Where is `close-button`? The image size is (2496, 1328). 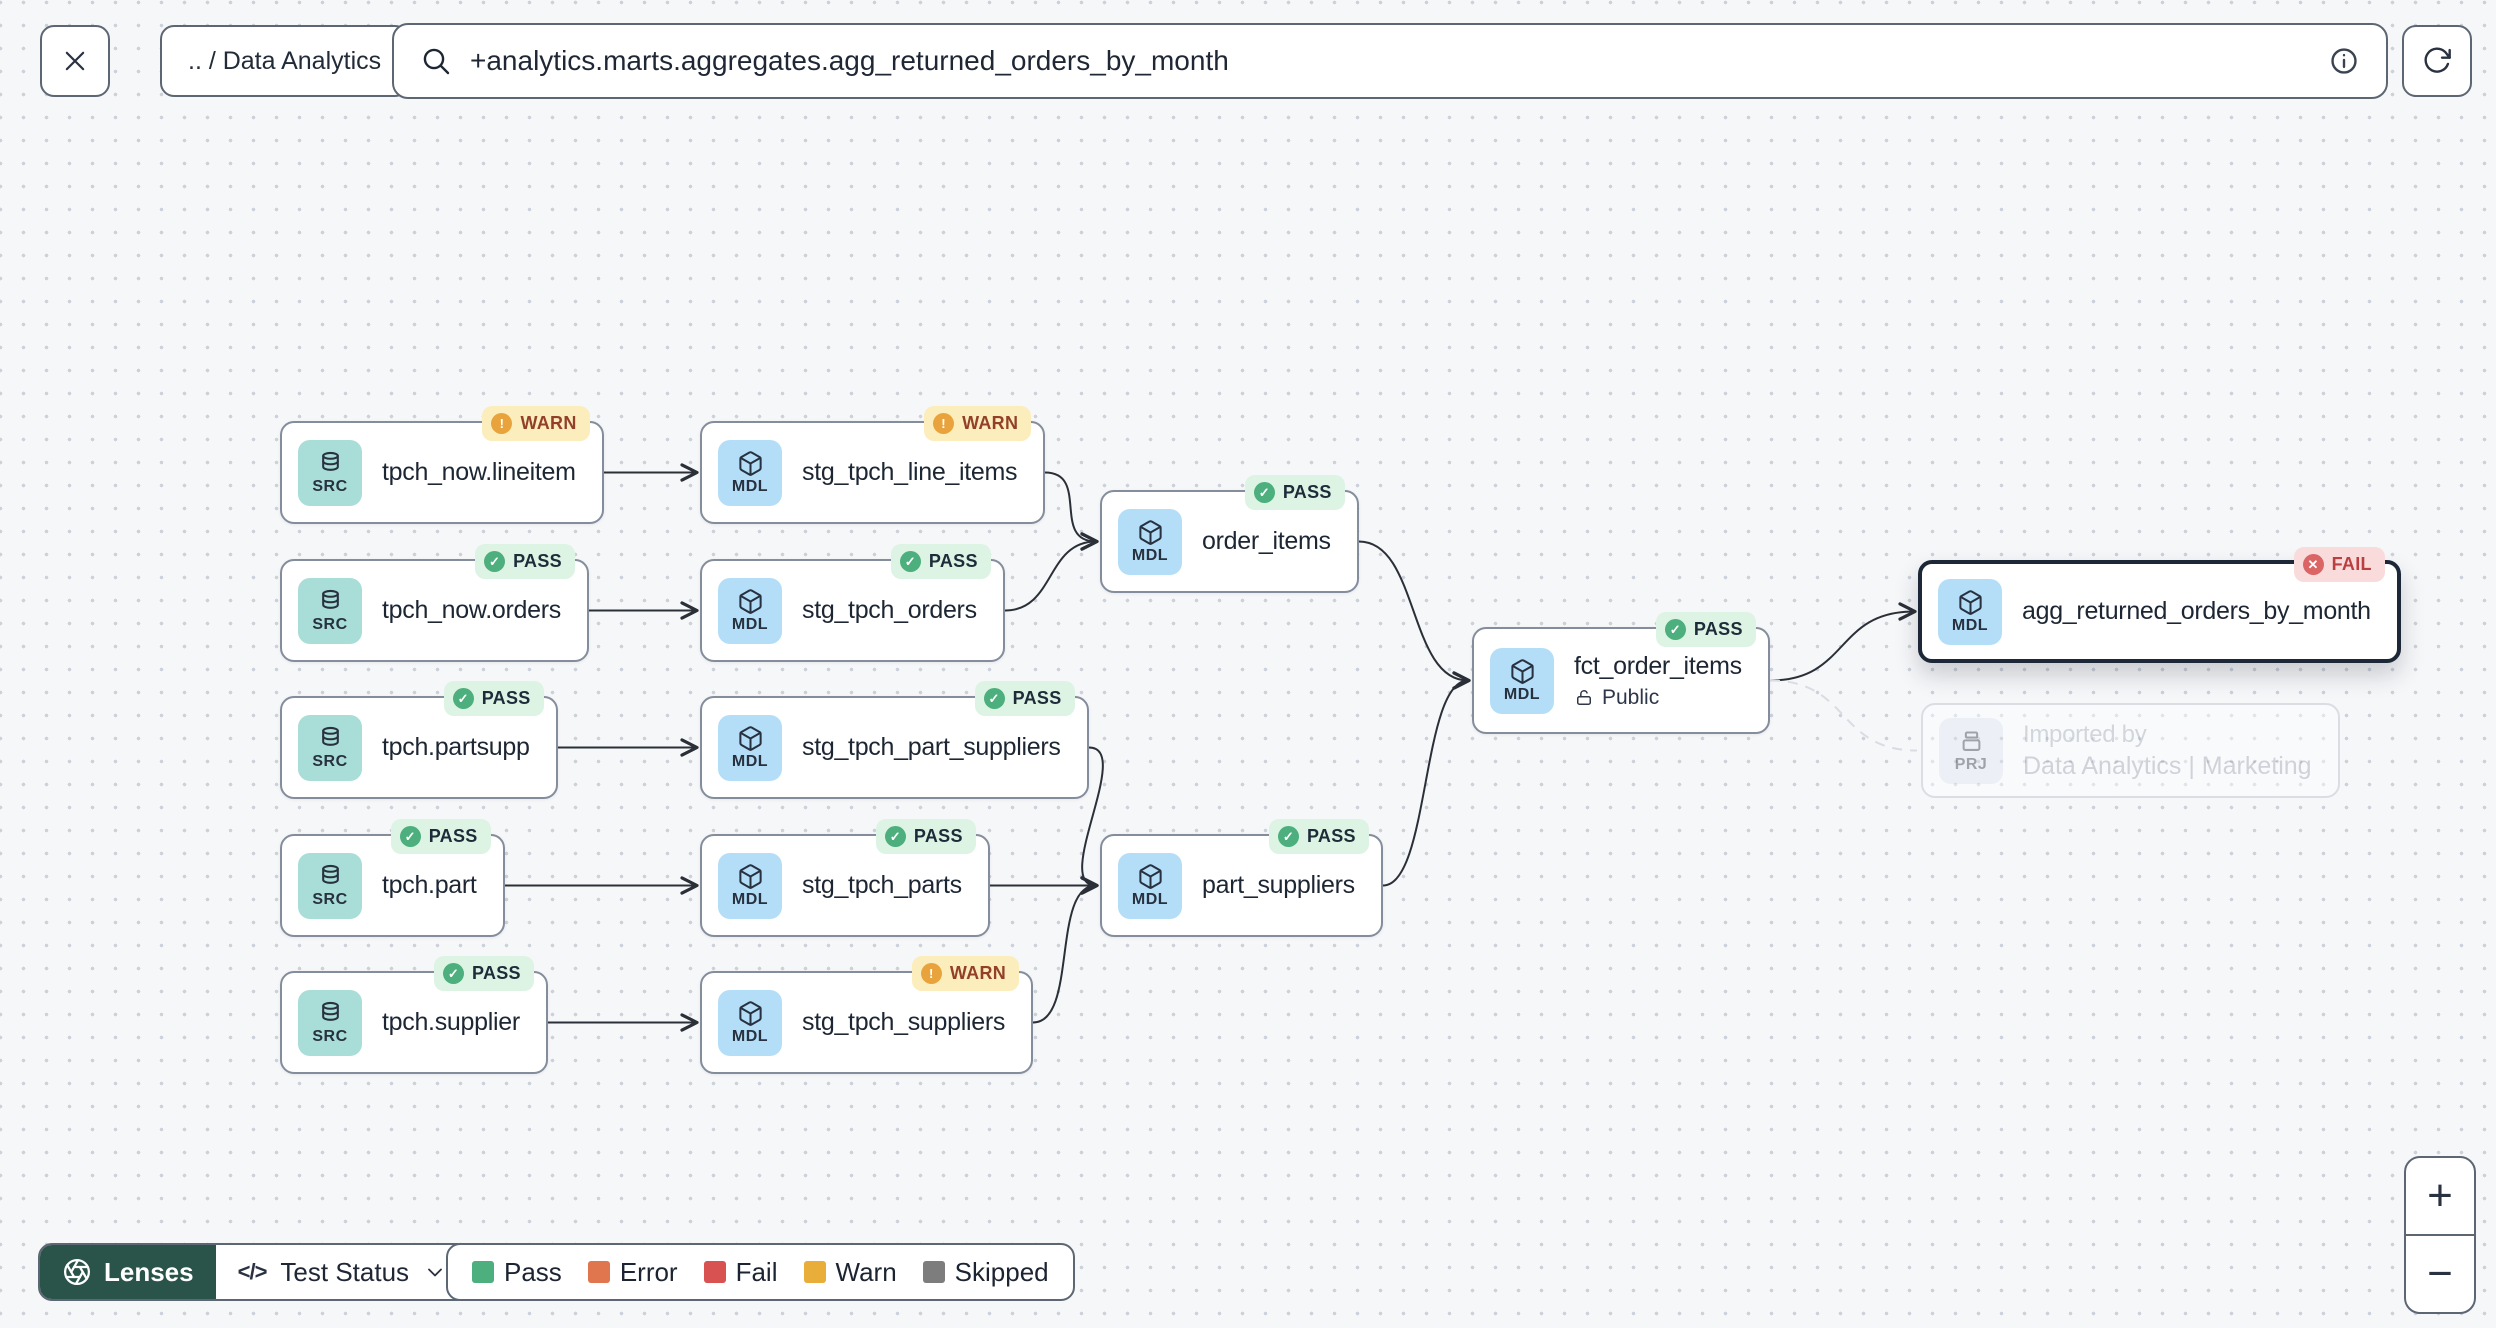
close-button is located at coordinates (75, 61).